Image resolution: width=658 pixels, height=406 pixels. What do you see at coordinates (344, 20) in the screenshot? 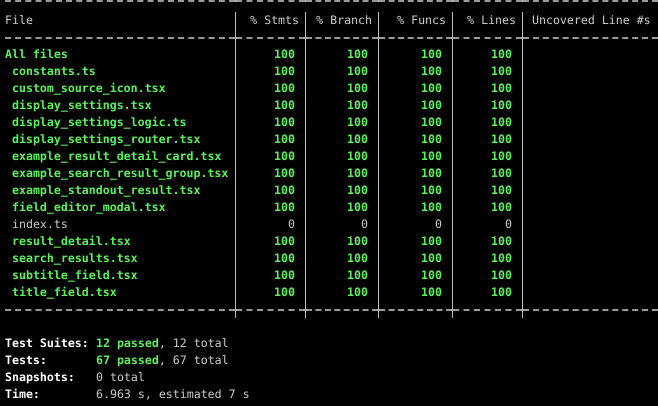
I see `column-header: % Branch` at bounding box center [344, 20].